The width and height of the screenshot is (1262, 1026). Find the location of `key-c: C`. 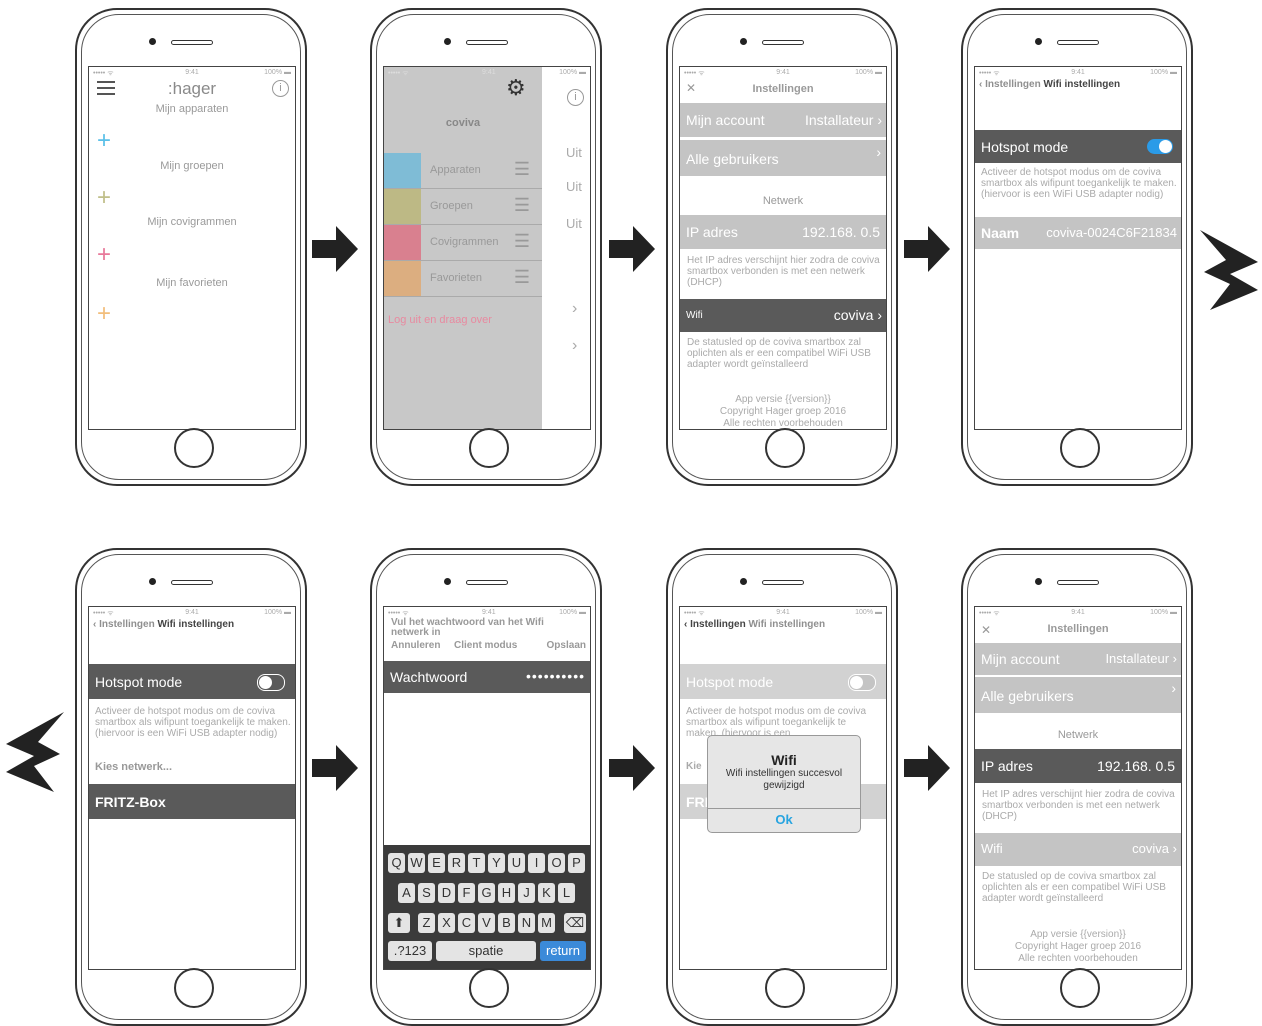

key-c: C is located at coordinates (466, 923).